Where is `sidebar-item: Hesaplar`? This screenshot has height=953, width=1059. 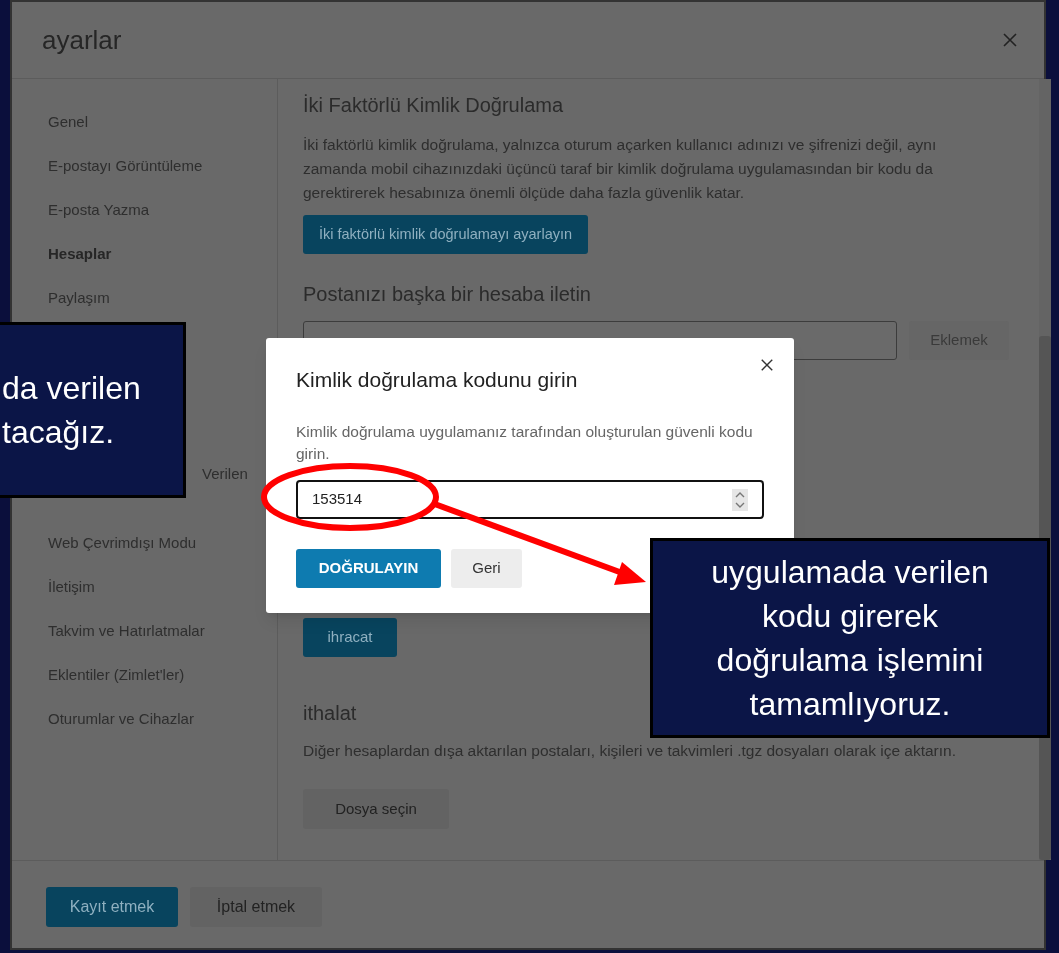
sidebar-item: Hesaplar is located at coordinates (144, 254).